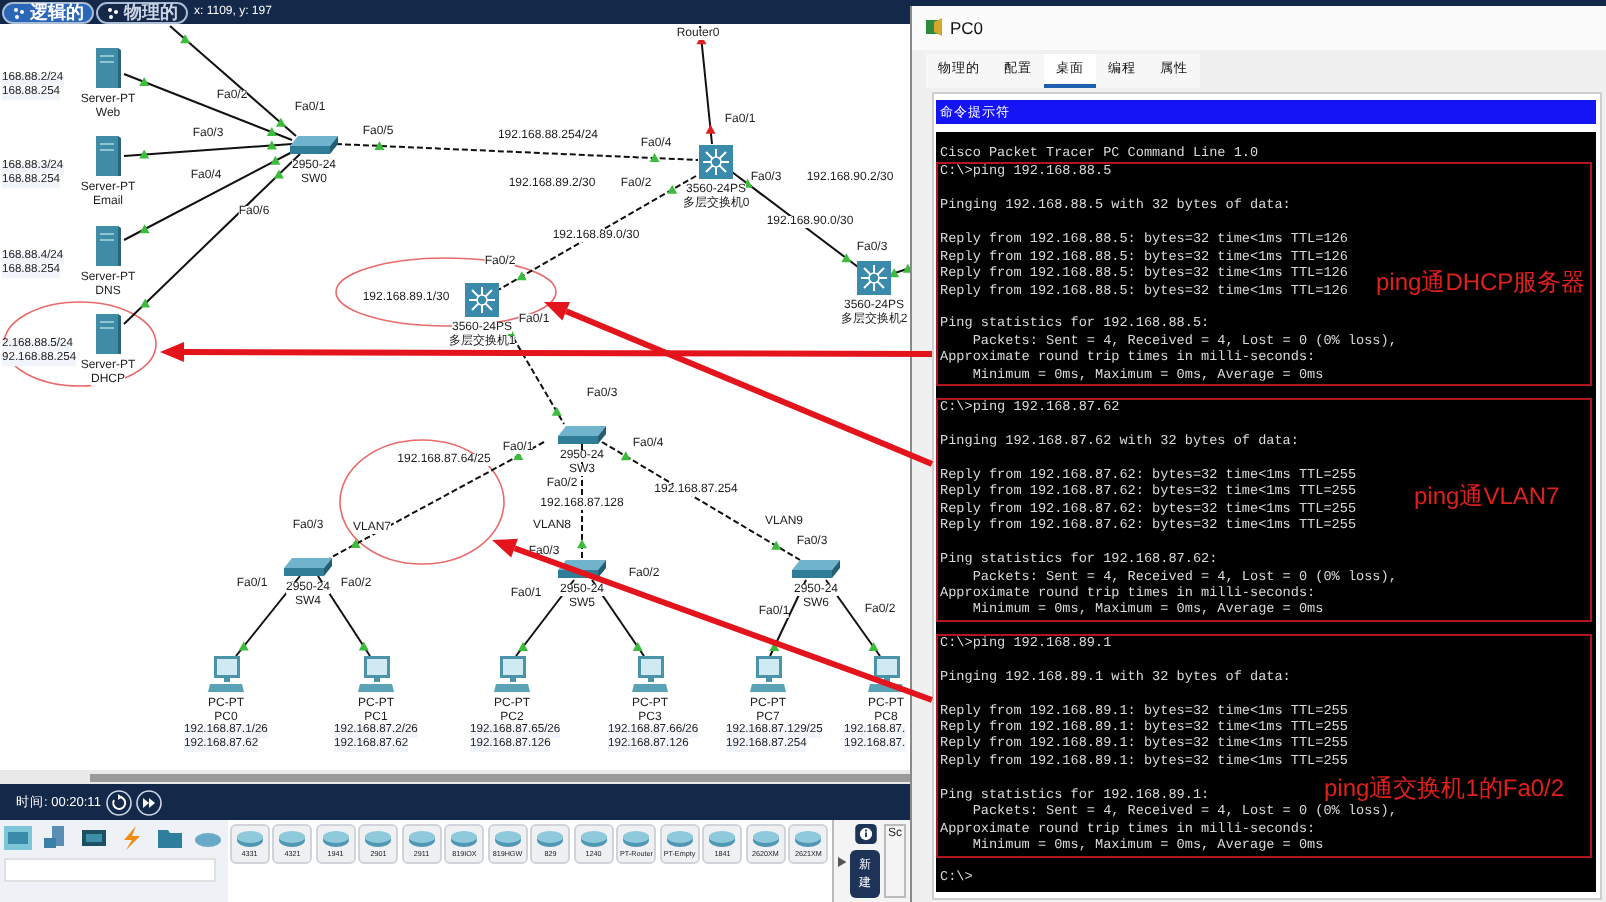 This screenshot has height=902, width=1606. I want to click on pc-window-icon, so click(934, 28).